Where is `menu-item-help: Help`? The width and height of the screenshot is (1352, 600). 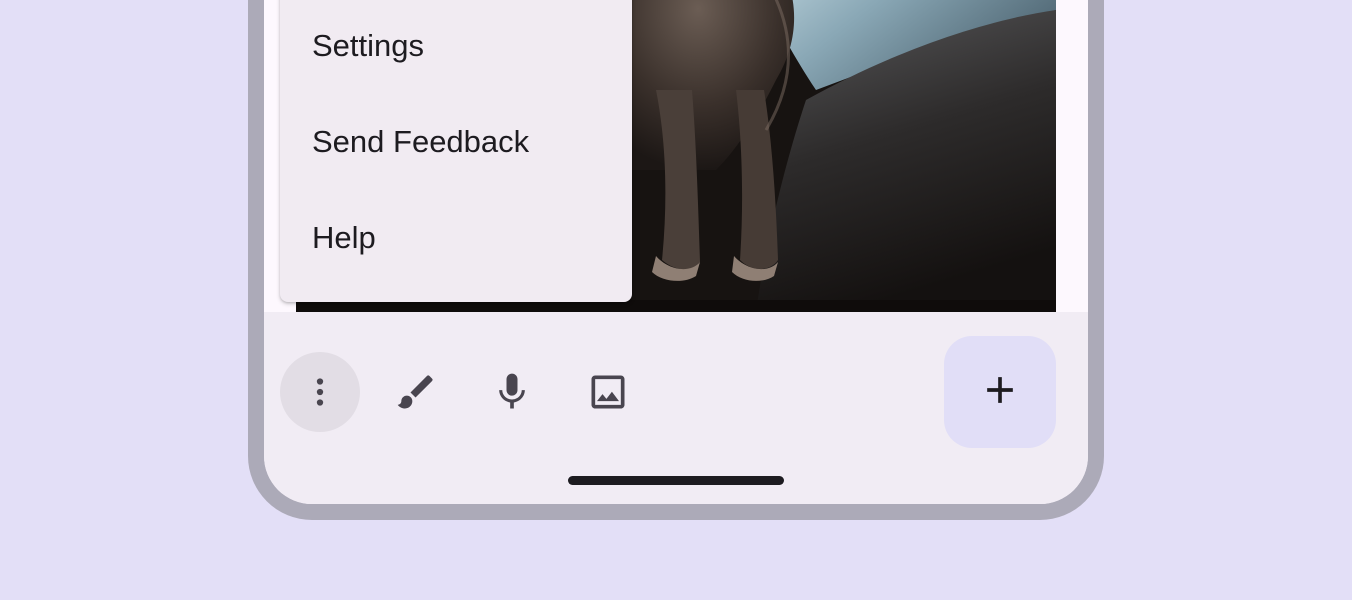 menu-item-help: Help is located at coordinates (456, 238).